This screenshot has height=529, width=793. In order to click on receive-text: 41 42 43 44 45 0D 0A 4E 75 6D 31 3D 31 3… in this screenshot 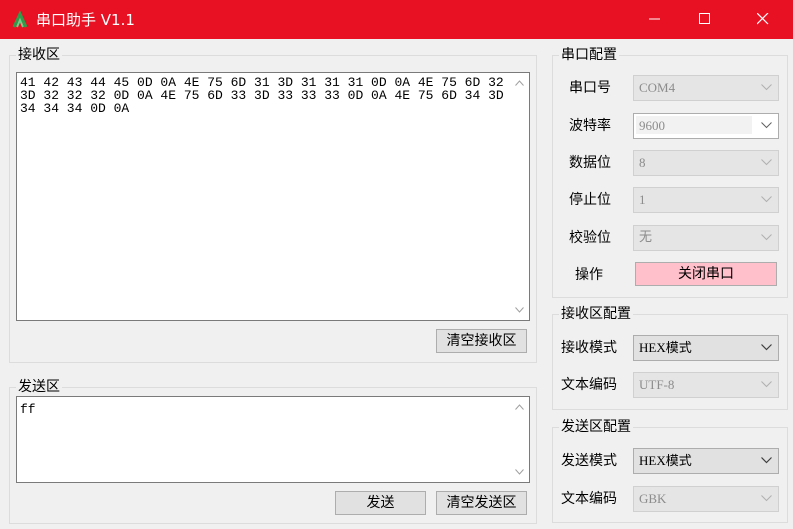, I will do `click(266, 95)`.